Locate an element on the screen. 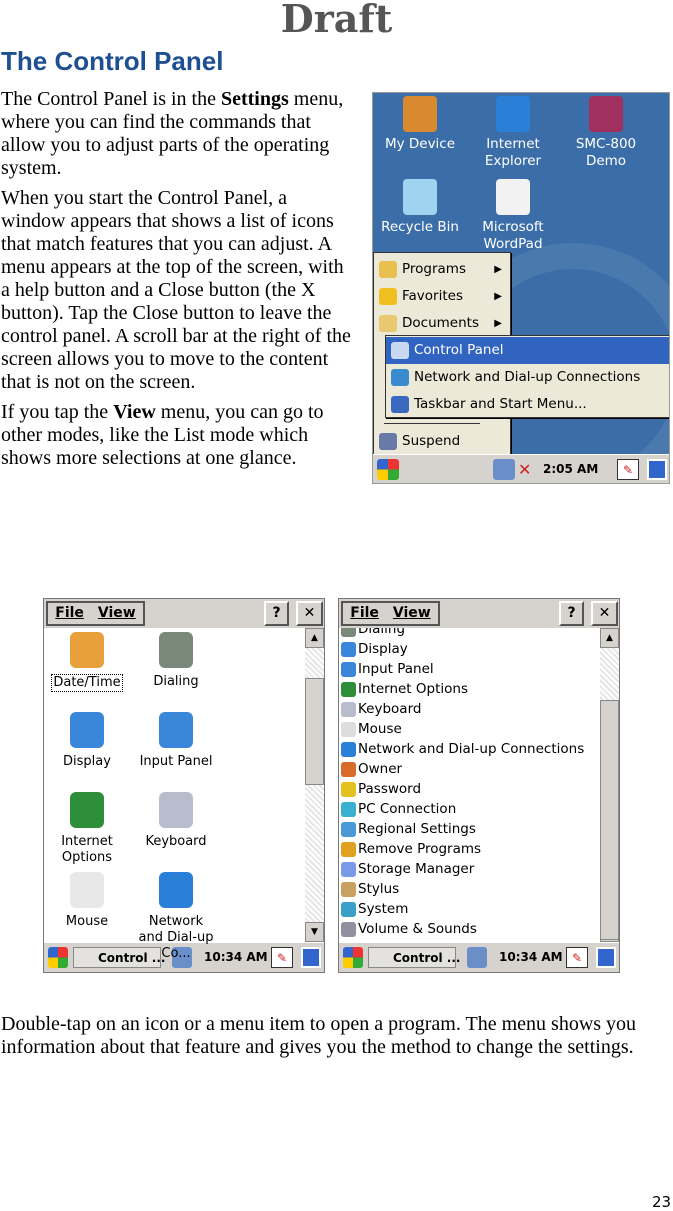  text: The Control Panel is in the is located at coordinates (111, 99).